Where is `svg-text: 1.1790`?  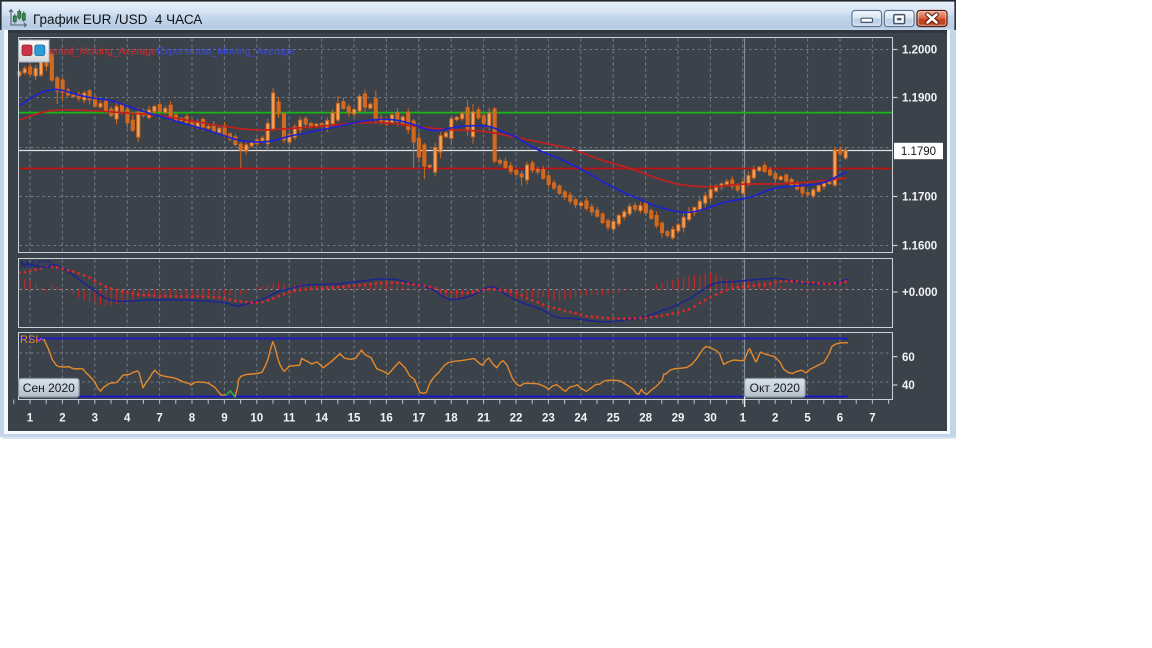
svg-text: 1.1790 is located at coordinates (918, 152).